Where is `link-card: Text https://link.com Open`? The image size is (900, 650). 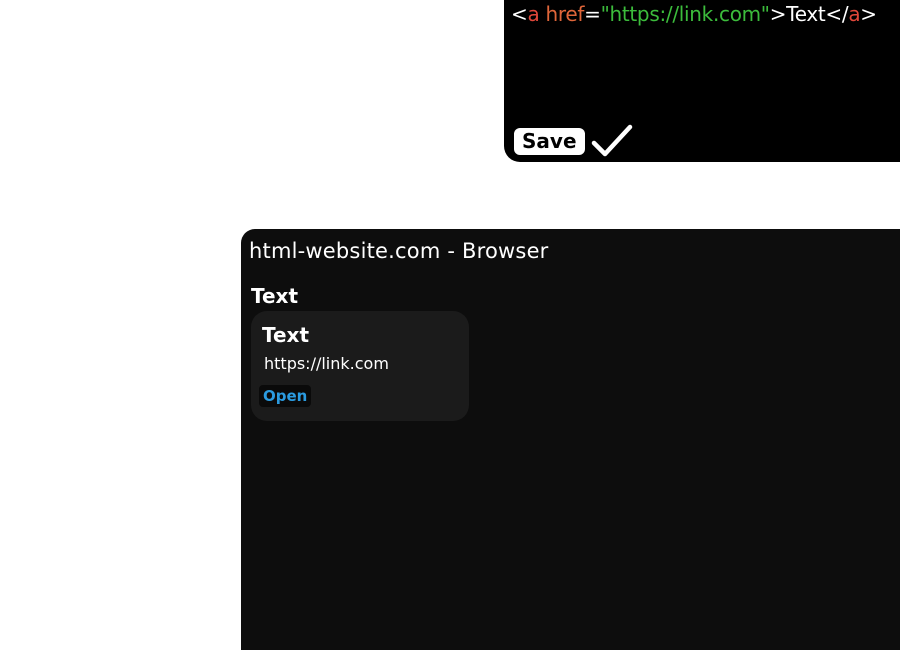
link-card: Text https://link.com Open is located at coordinates (360, 366).